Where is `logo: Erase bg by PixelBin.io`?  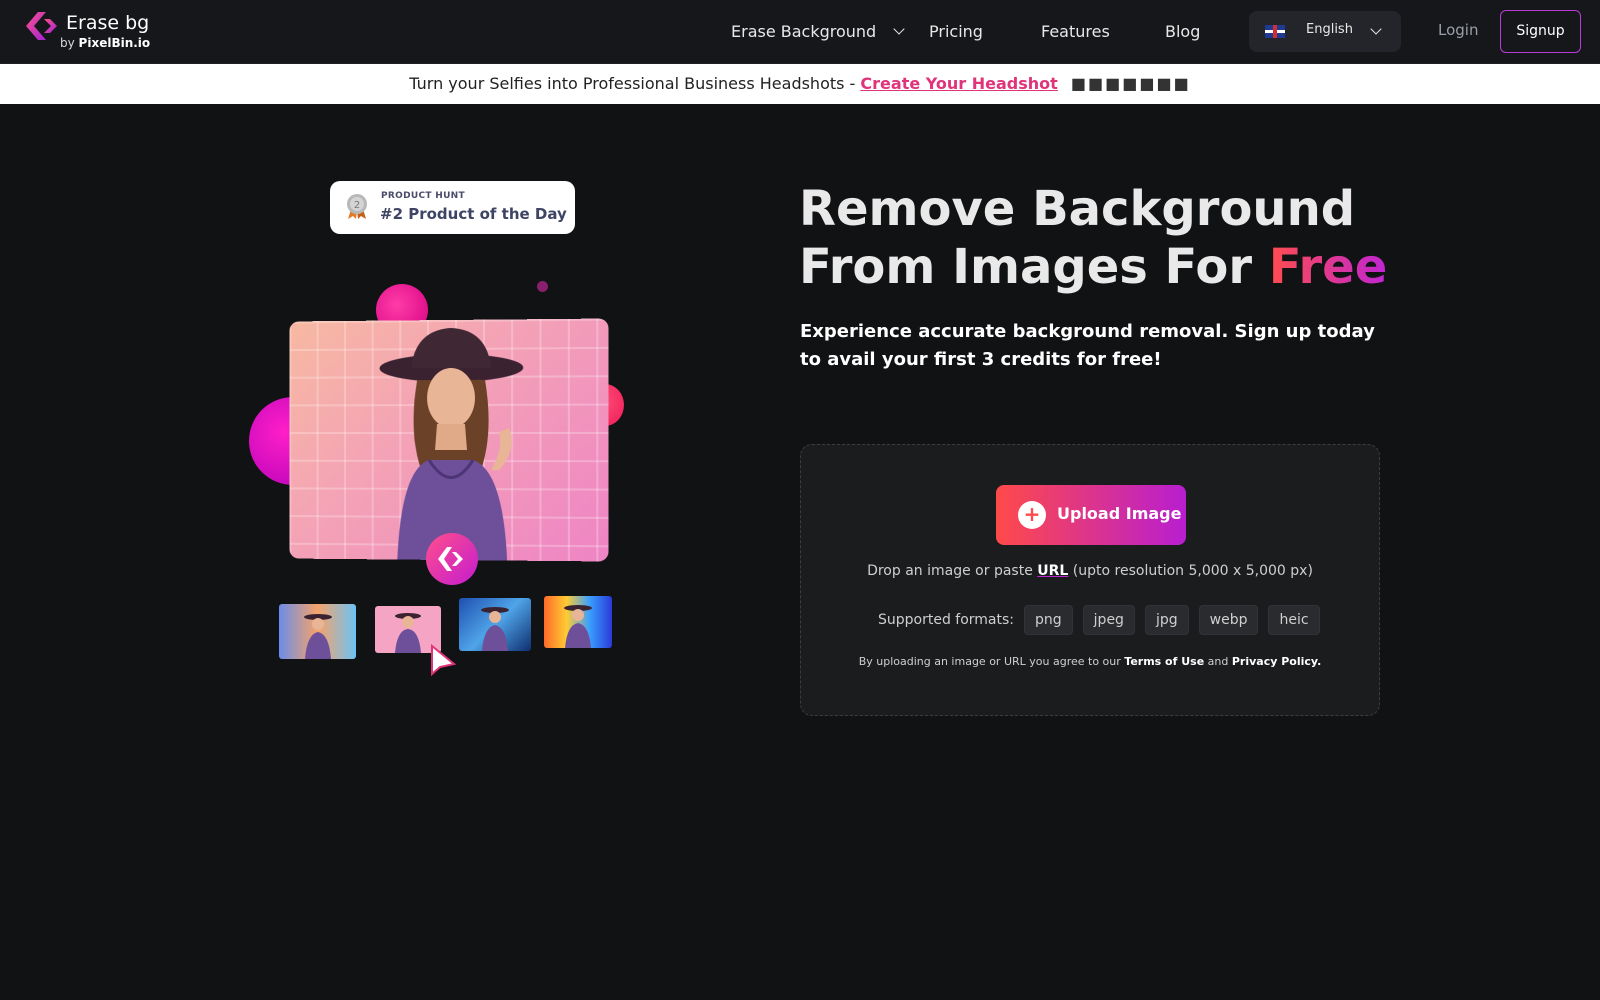 logo: Erase bg by PixelBin.io is located at coordinates (94, 32).